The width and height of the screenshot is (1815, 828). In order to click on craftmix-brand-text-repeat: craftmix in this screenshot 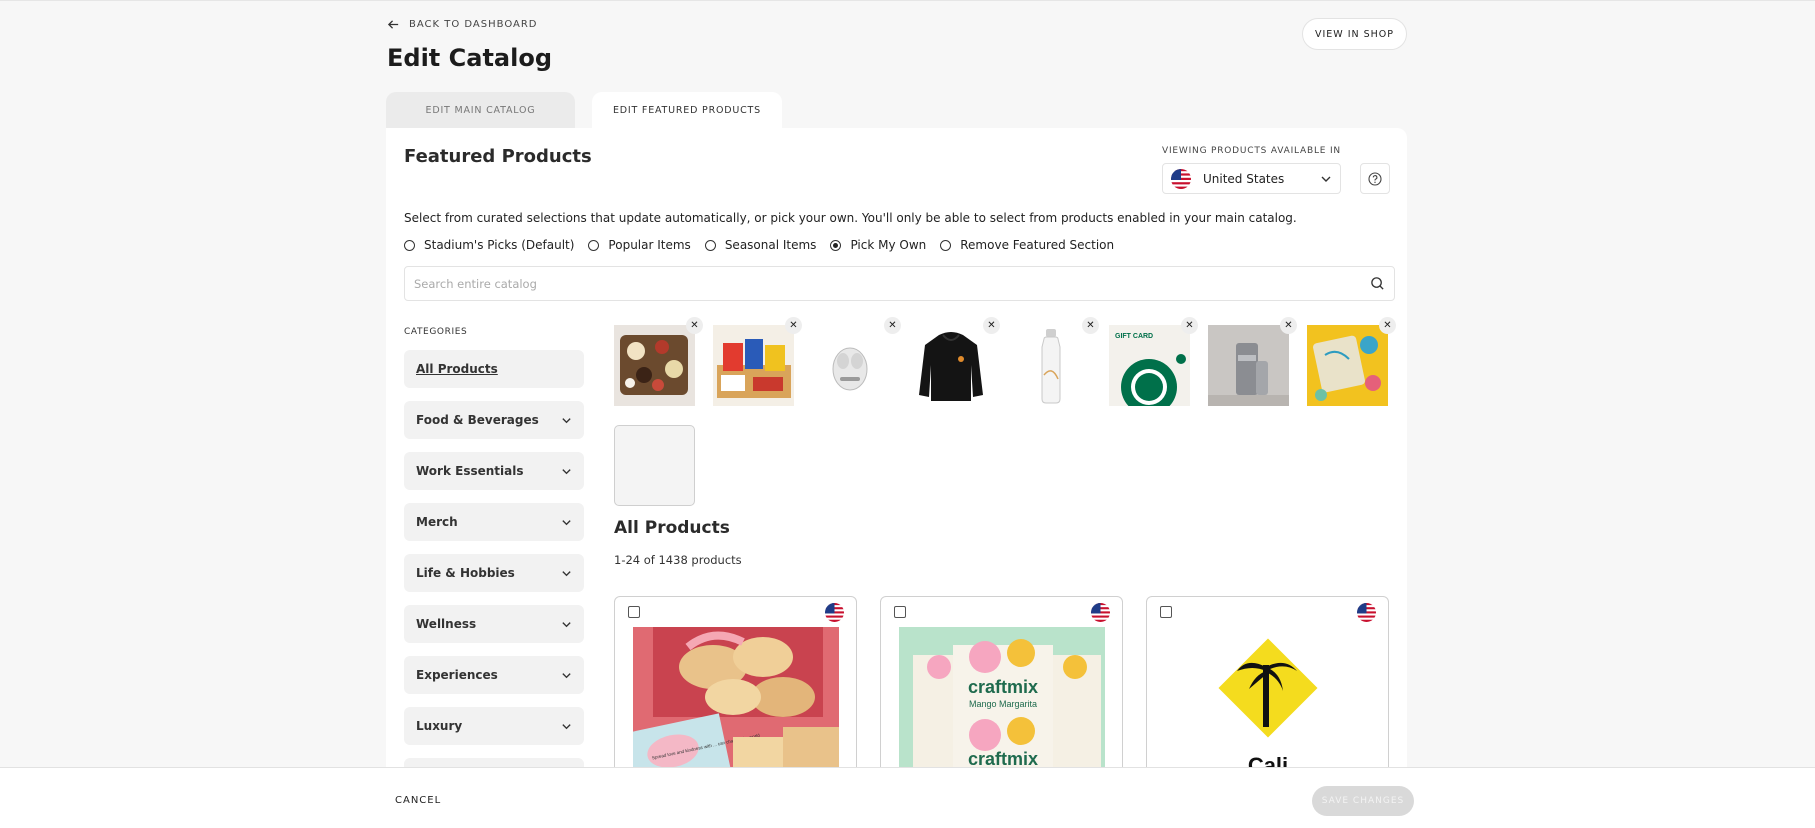, I will do `click(1003, 759)`.